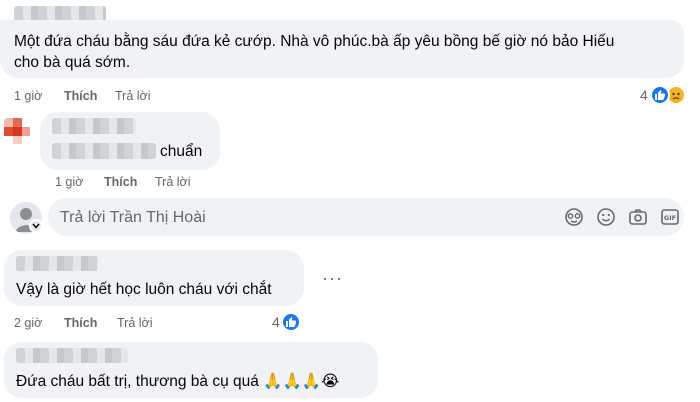  I want to click on avatar-dropdown-icon, so click(36, 226).